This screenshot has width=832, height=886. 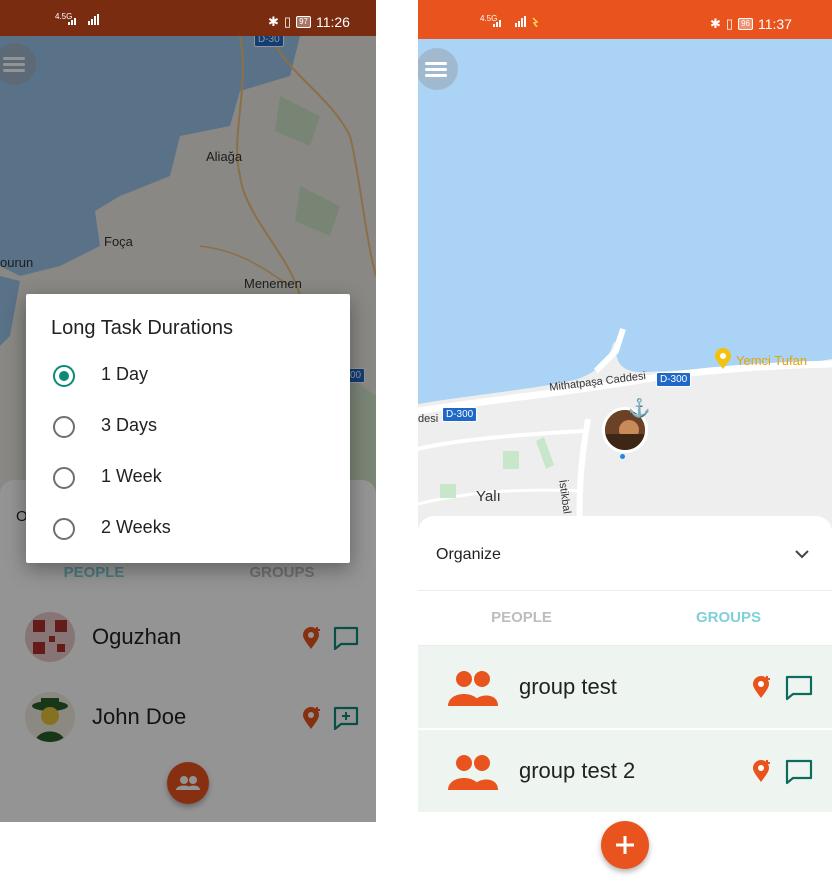 What do you see at coordinates (64, 376) in the screenshot?
I see `radio-selected-icon` at bounding box center [64, 376].